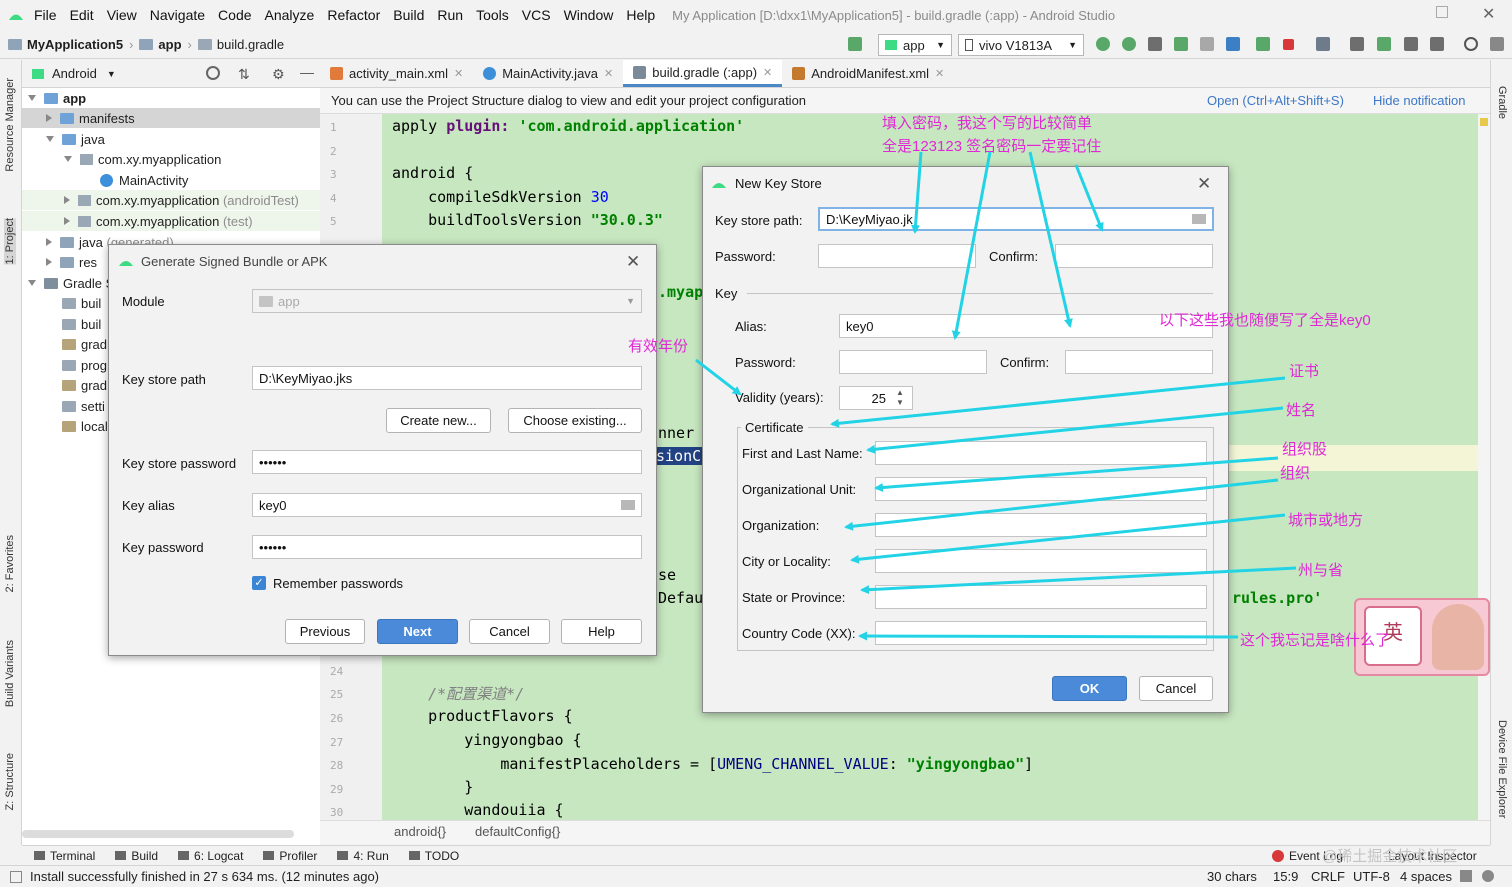  I want to click on tab-build-gradle: build.gradle (:app) ✕, so click(703, 73).